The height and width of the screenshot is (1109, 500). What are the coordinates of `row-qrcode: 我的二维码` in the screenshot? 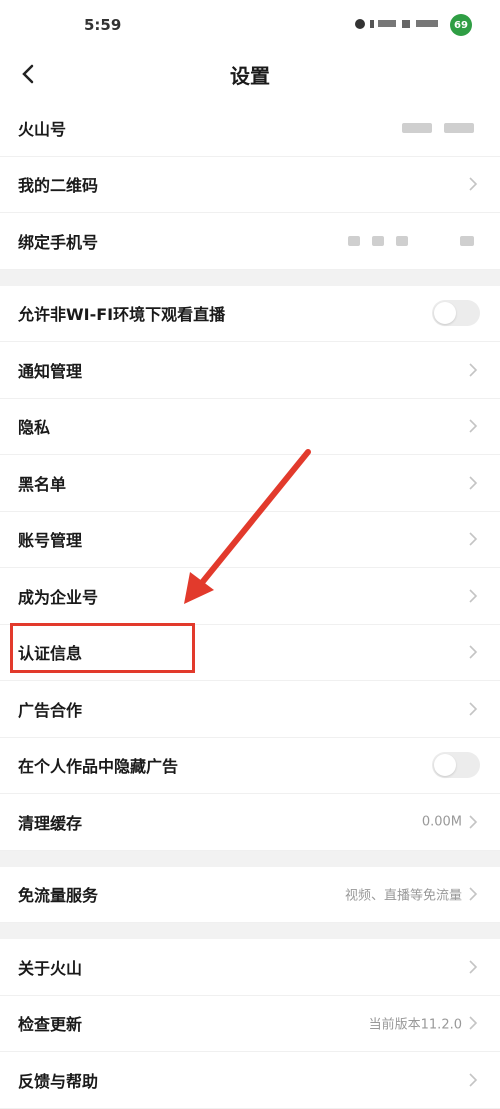 It's located at (250, 184).